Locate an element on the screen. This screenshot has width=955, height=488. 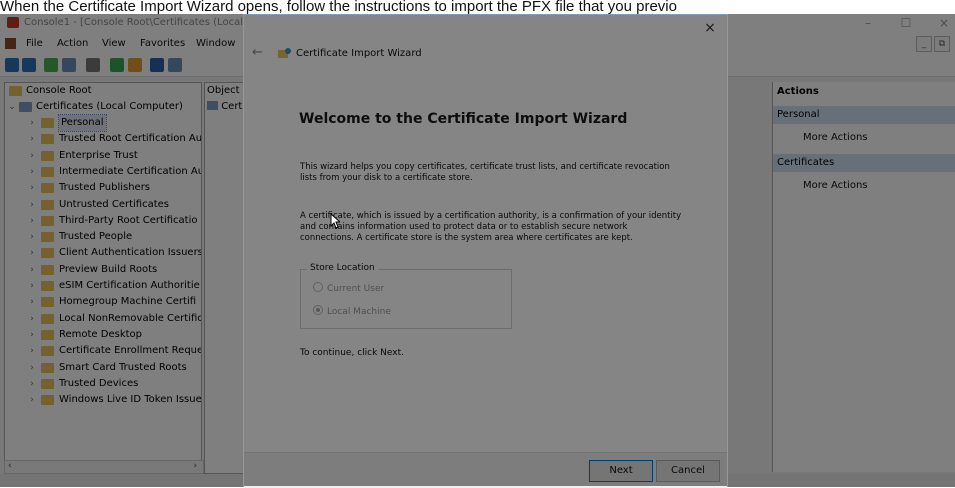
wizard-window-title: Certificate Import Wizard is located at coordinates (359, 53).